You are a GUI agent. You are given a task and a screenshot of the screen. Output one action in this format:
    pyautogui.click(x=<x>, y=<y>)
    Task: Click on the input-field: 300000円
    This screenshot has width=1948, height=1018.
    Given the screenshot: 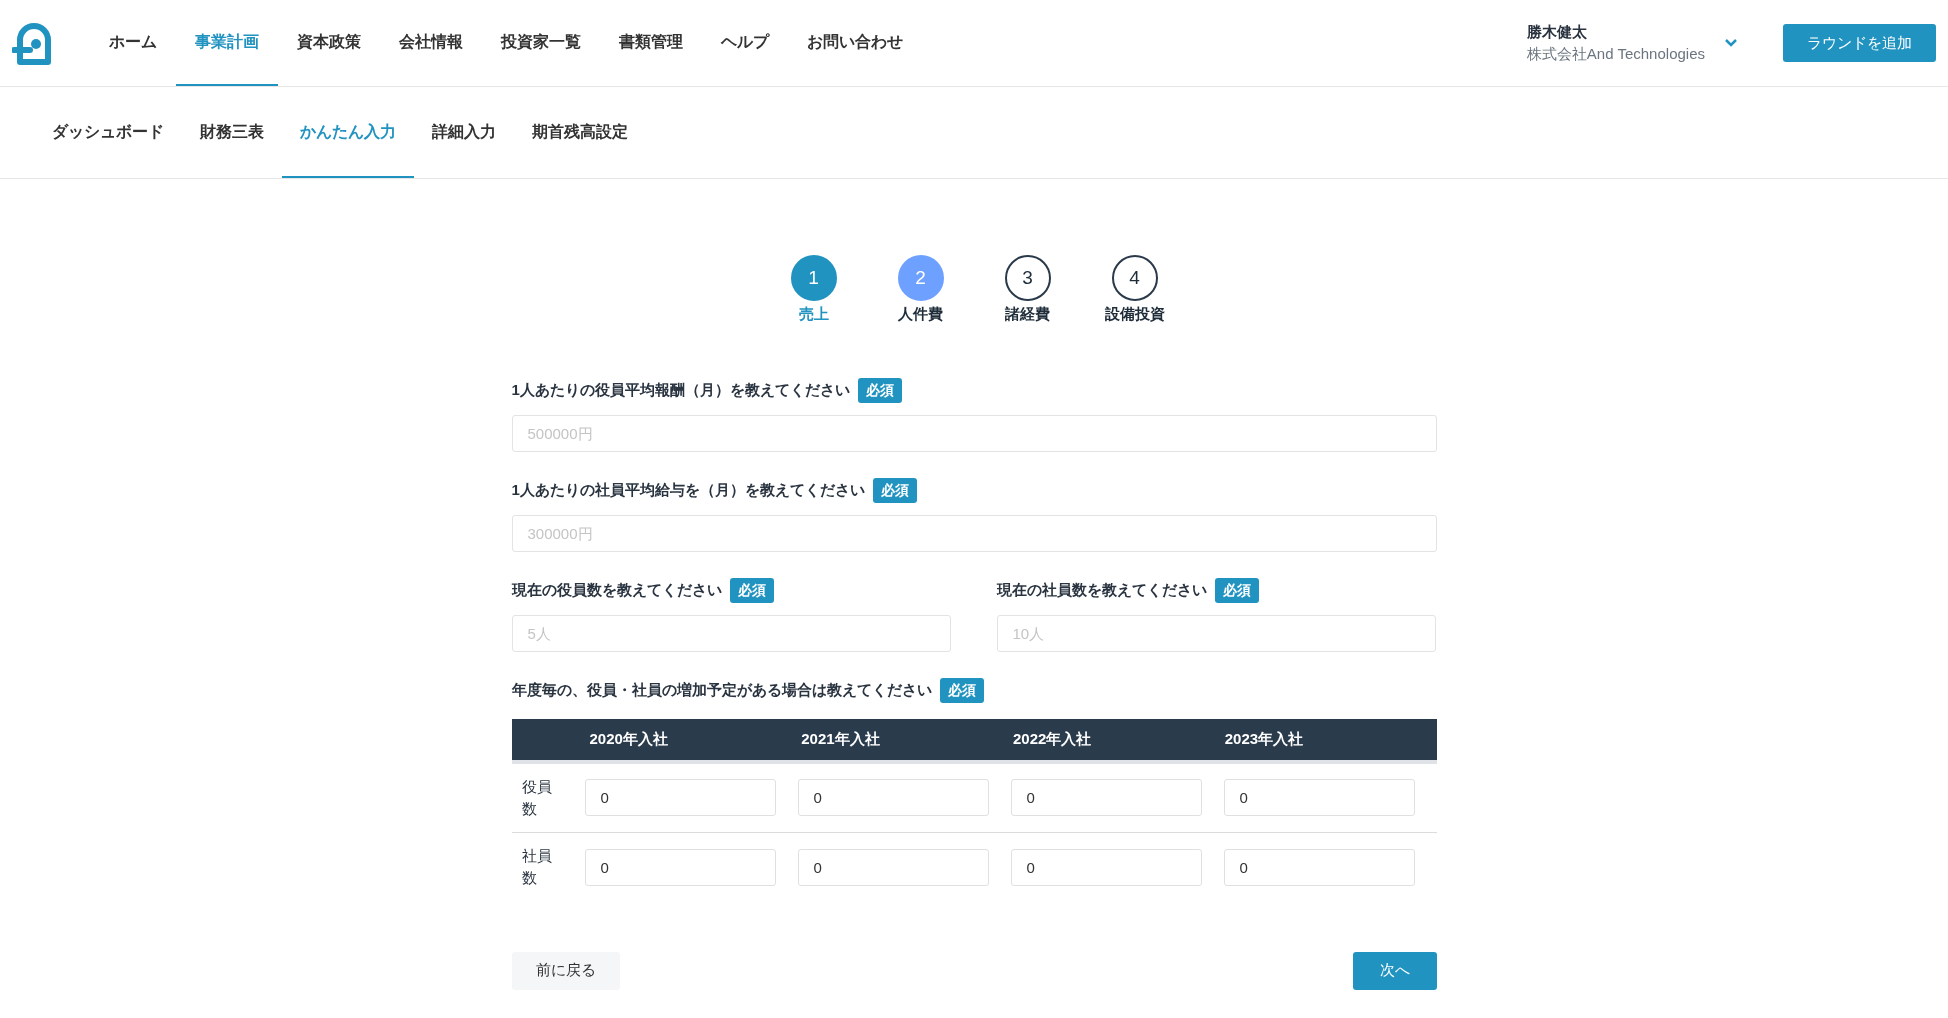 What is the action you would take?
    pyautogui.click(x=974, y=533)
    